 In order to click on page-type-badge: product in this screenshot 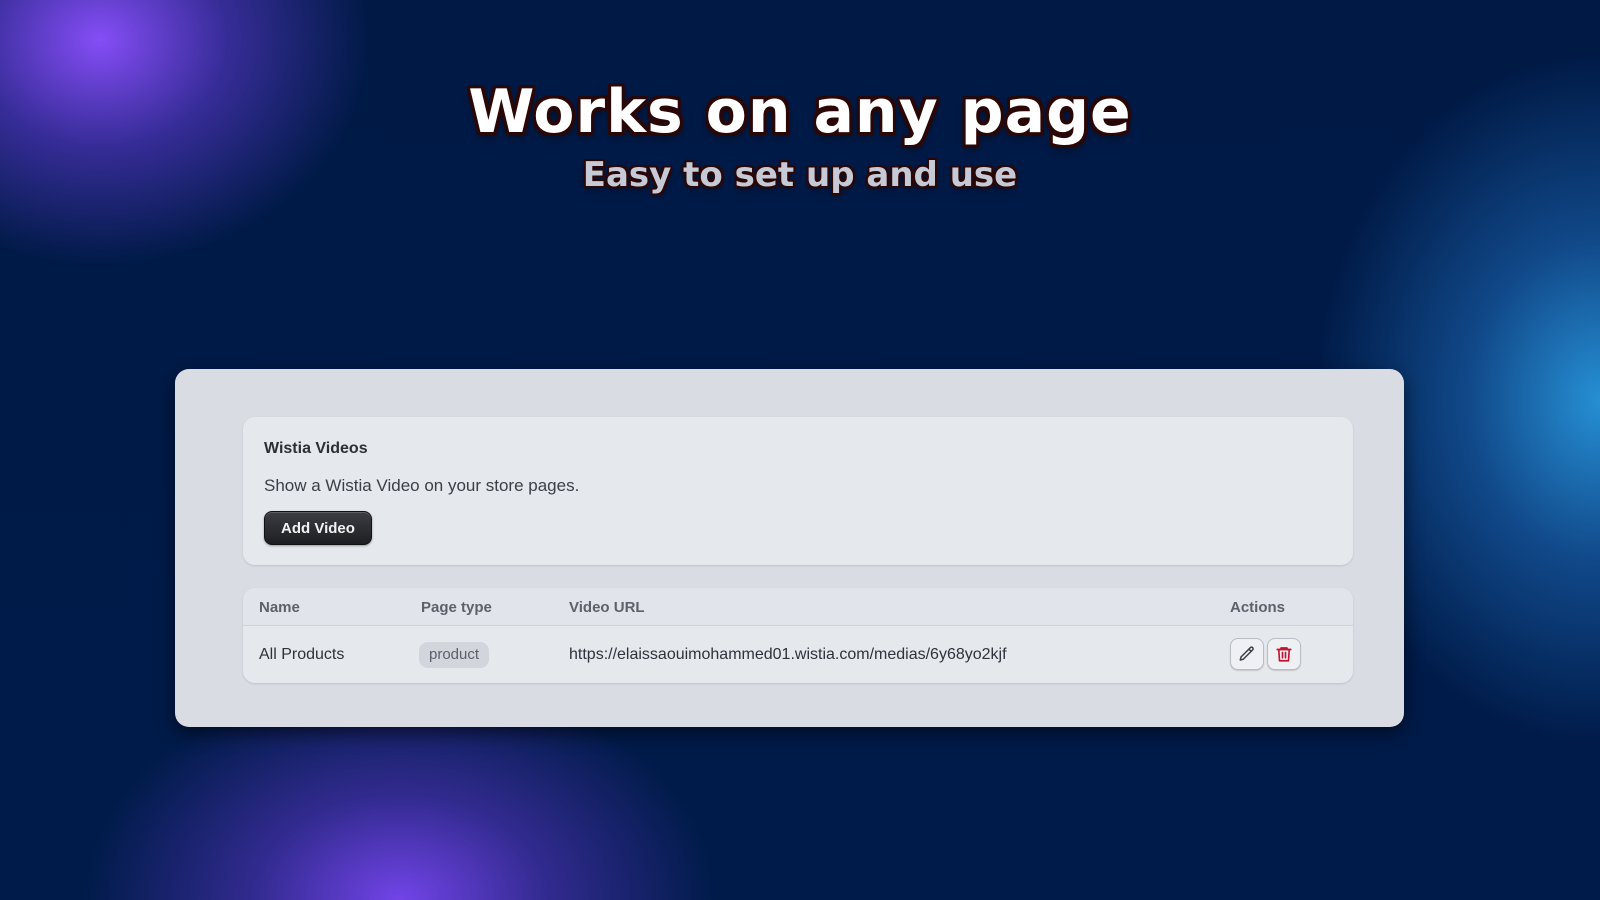, I will do `click(454, 655)`.